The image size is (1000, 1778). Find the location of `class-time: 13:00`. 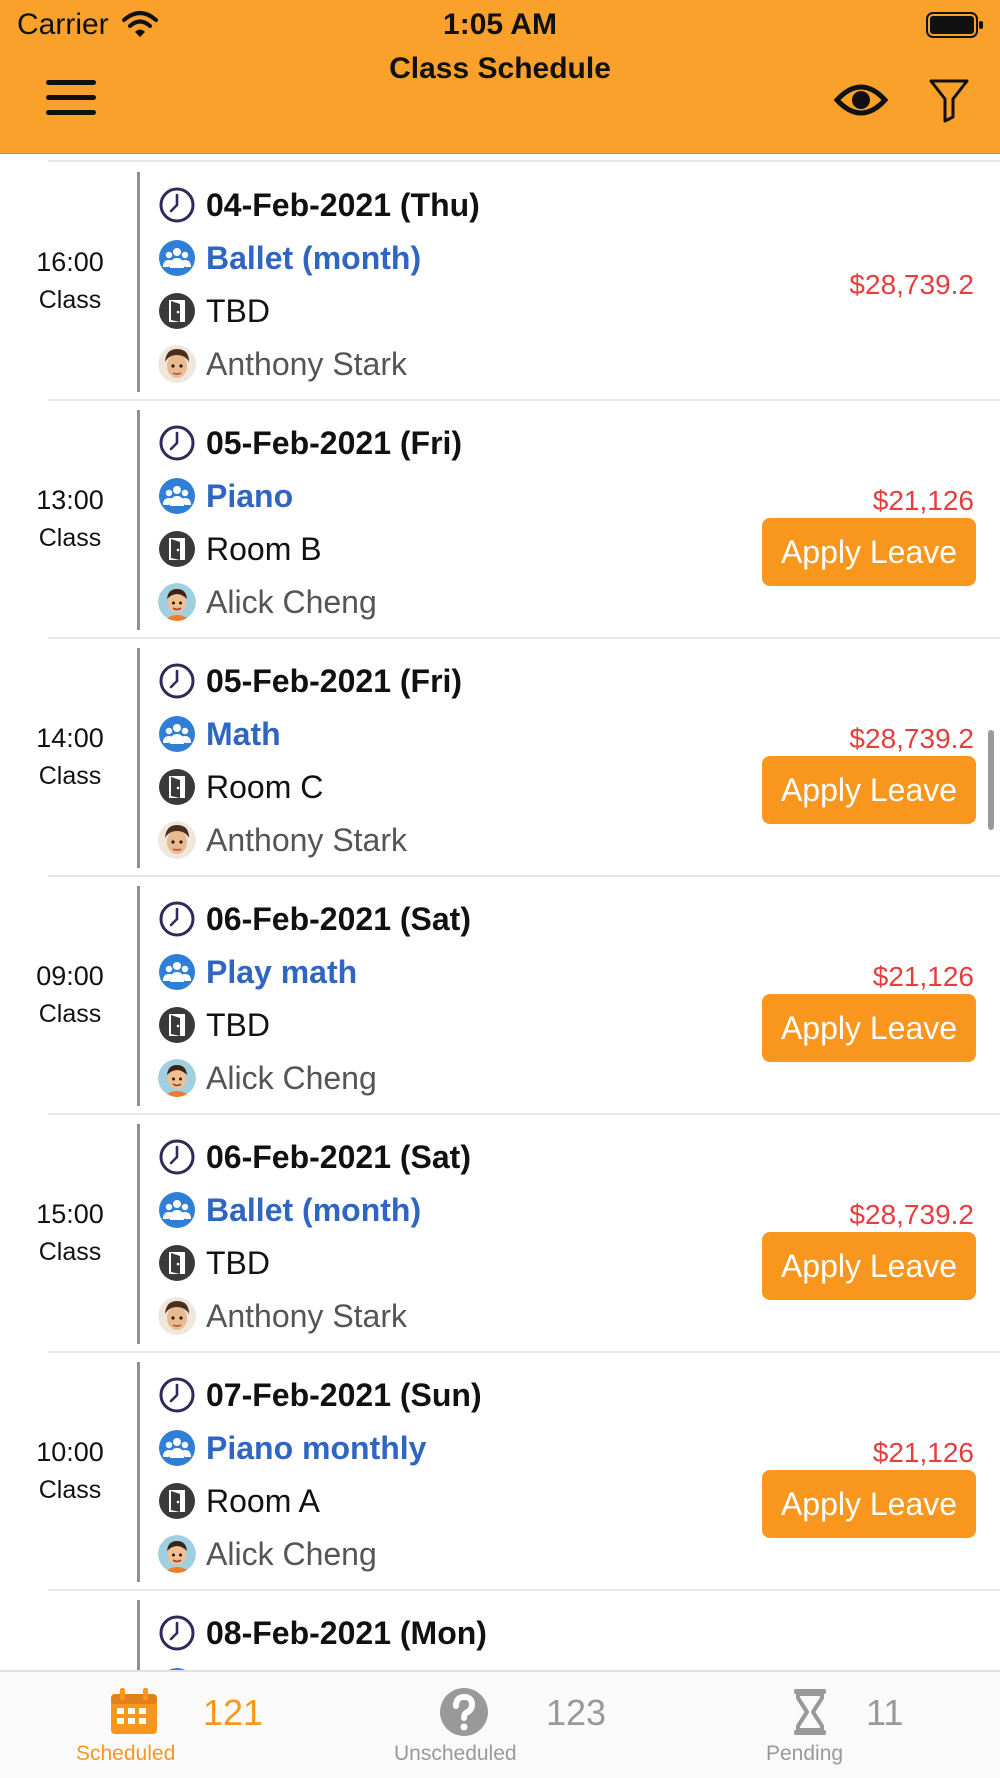

class-time: 13:00 is located at coordinates (70, 500).